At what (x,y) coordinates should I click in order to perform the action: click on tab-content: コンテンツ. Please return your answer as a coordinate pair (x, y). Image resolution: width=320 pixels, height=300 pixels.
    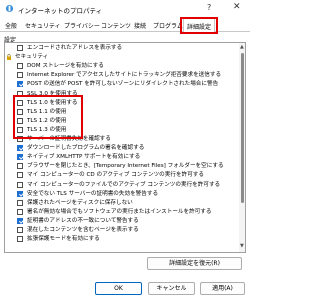
    Looking at the image, I should click on (116, 25).